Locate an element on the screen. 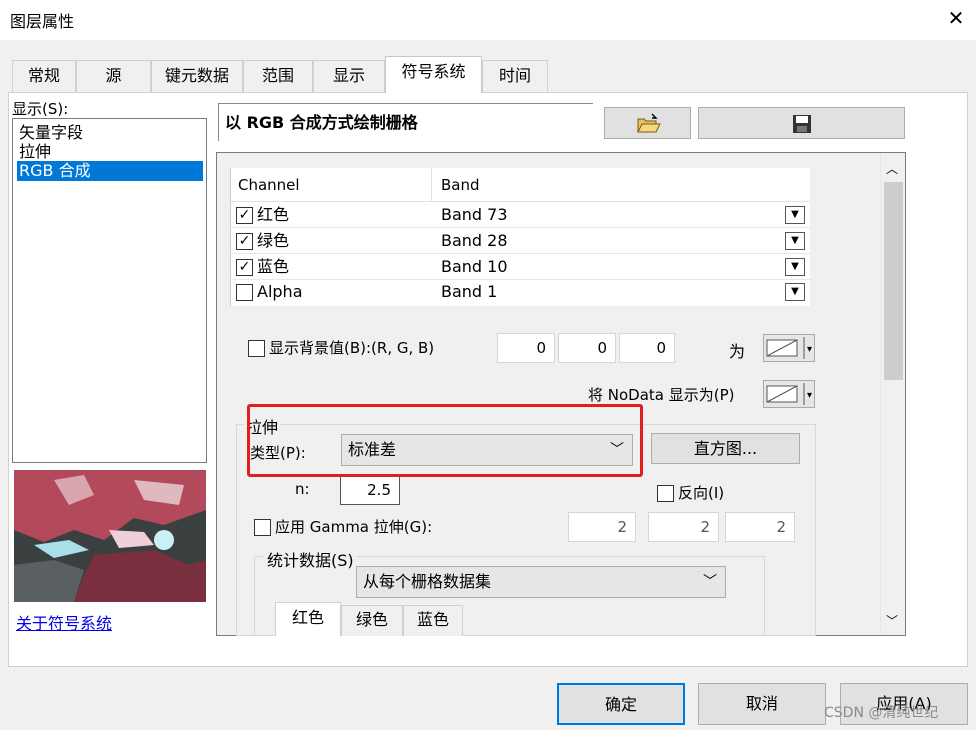  open-layer-button is located at coordinates (647, 123).